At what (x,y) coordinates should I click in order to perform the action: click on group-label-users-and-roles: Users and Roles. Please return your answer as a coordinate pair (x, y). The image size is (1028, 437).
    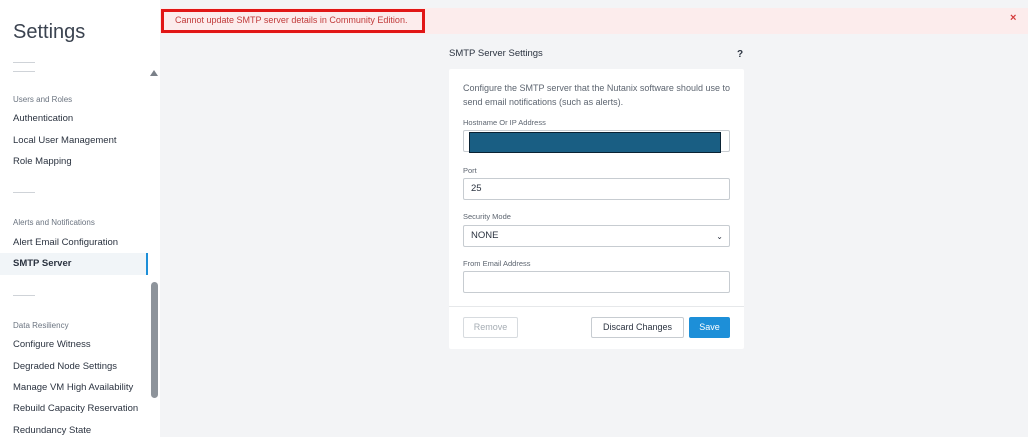
    Looking at the image, I should click on (43, 99).